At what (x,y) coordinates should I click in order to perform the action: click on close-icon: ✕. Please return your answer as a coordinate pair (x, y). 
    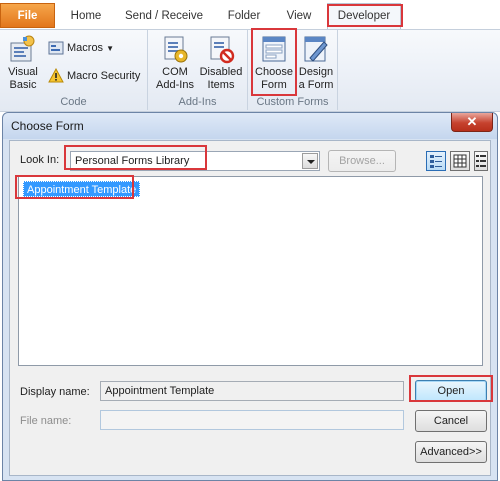
    Looking at the image, I should click on (472, 121).